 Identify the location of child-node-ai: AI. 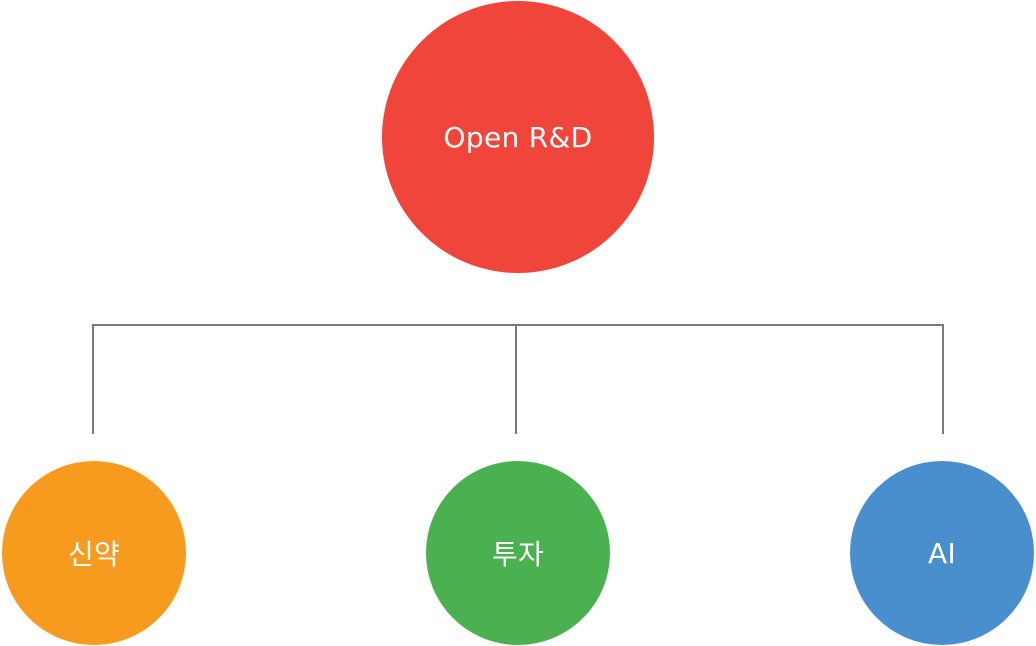
(942, 553).